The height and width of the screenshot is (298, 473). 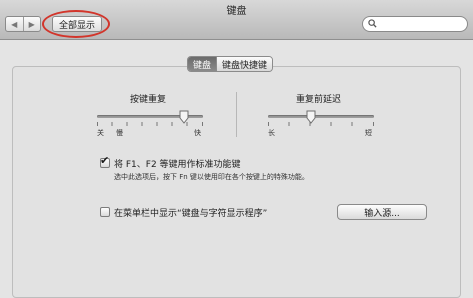 What do you see at coordinates (119, 133) in the screenshot?
I see `key-repeat-slow-label: 慢` at bounding box center [119, 133].